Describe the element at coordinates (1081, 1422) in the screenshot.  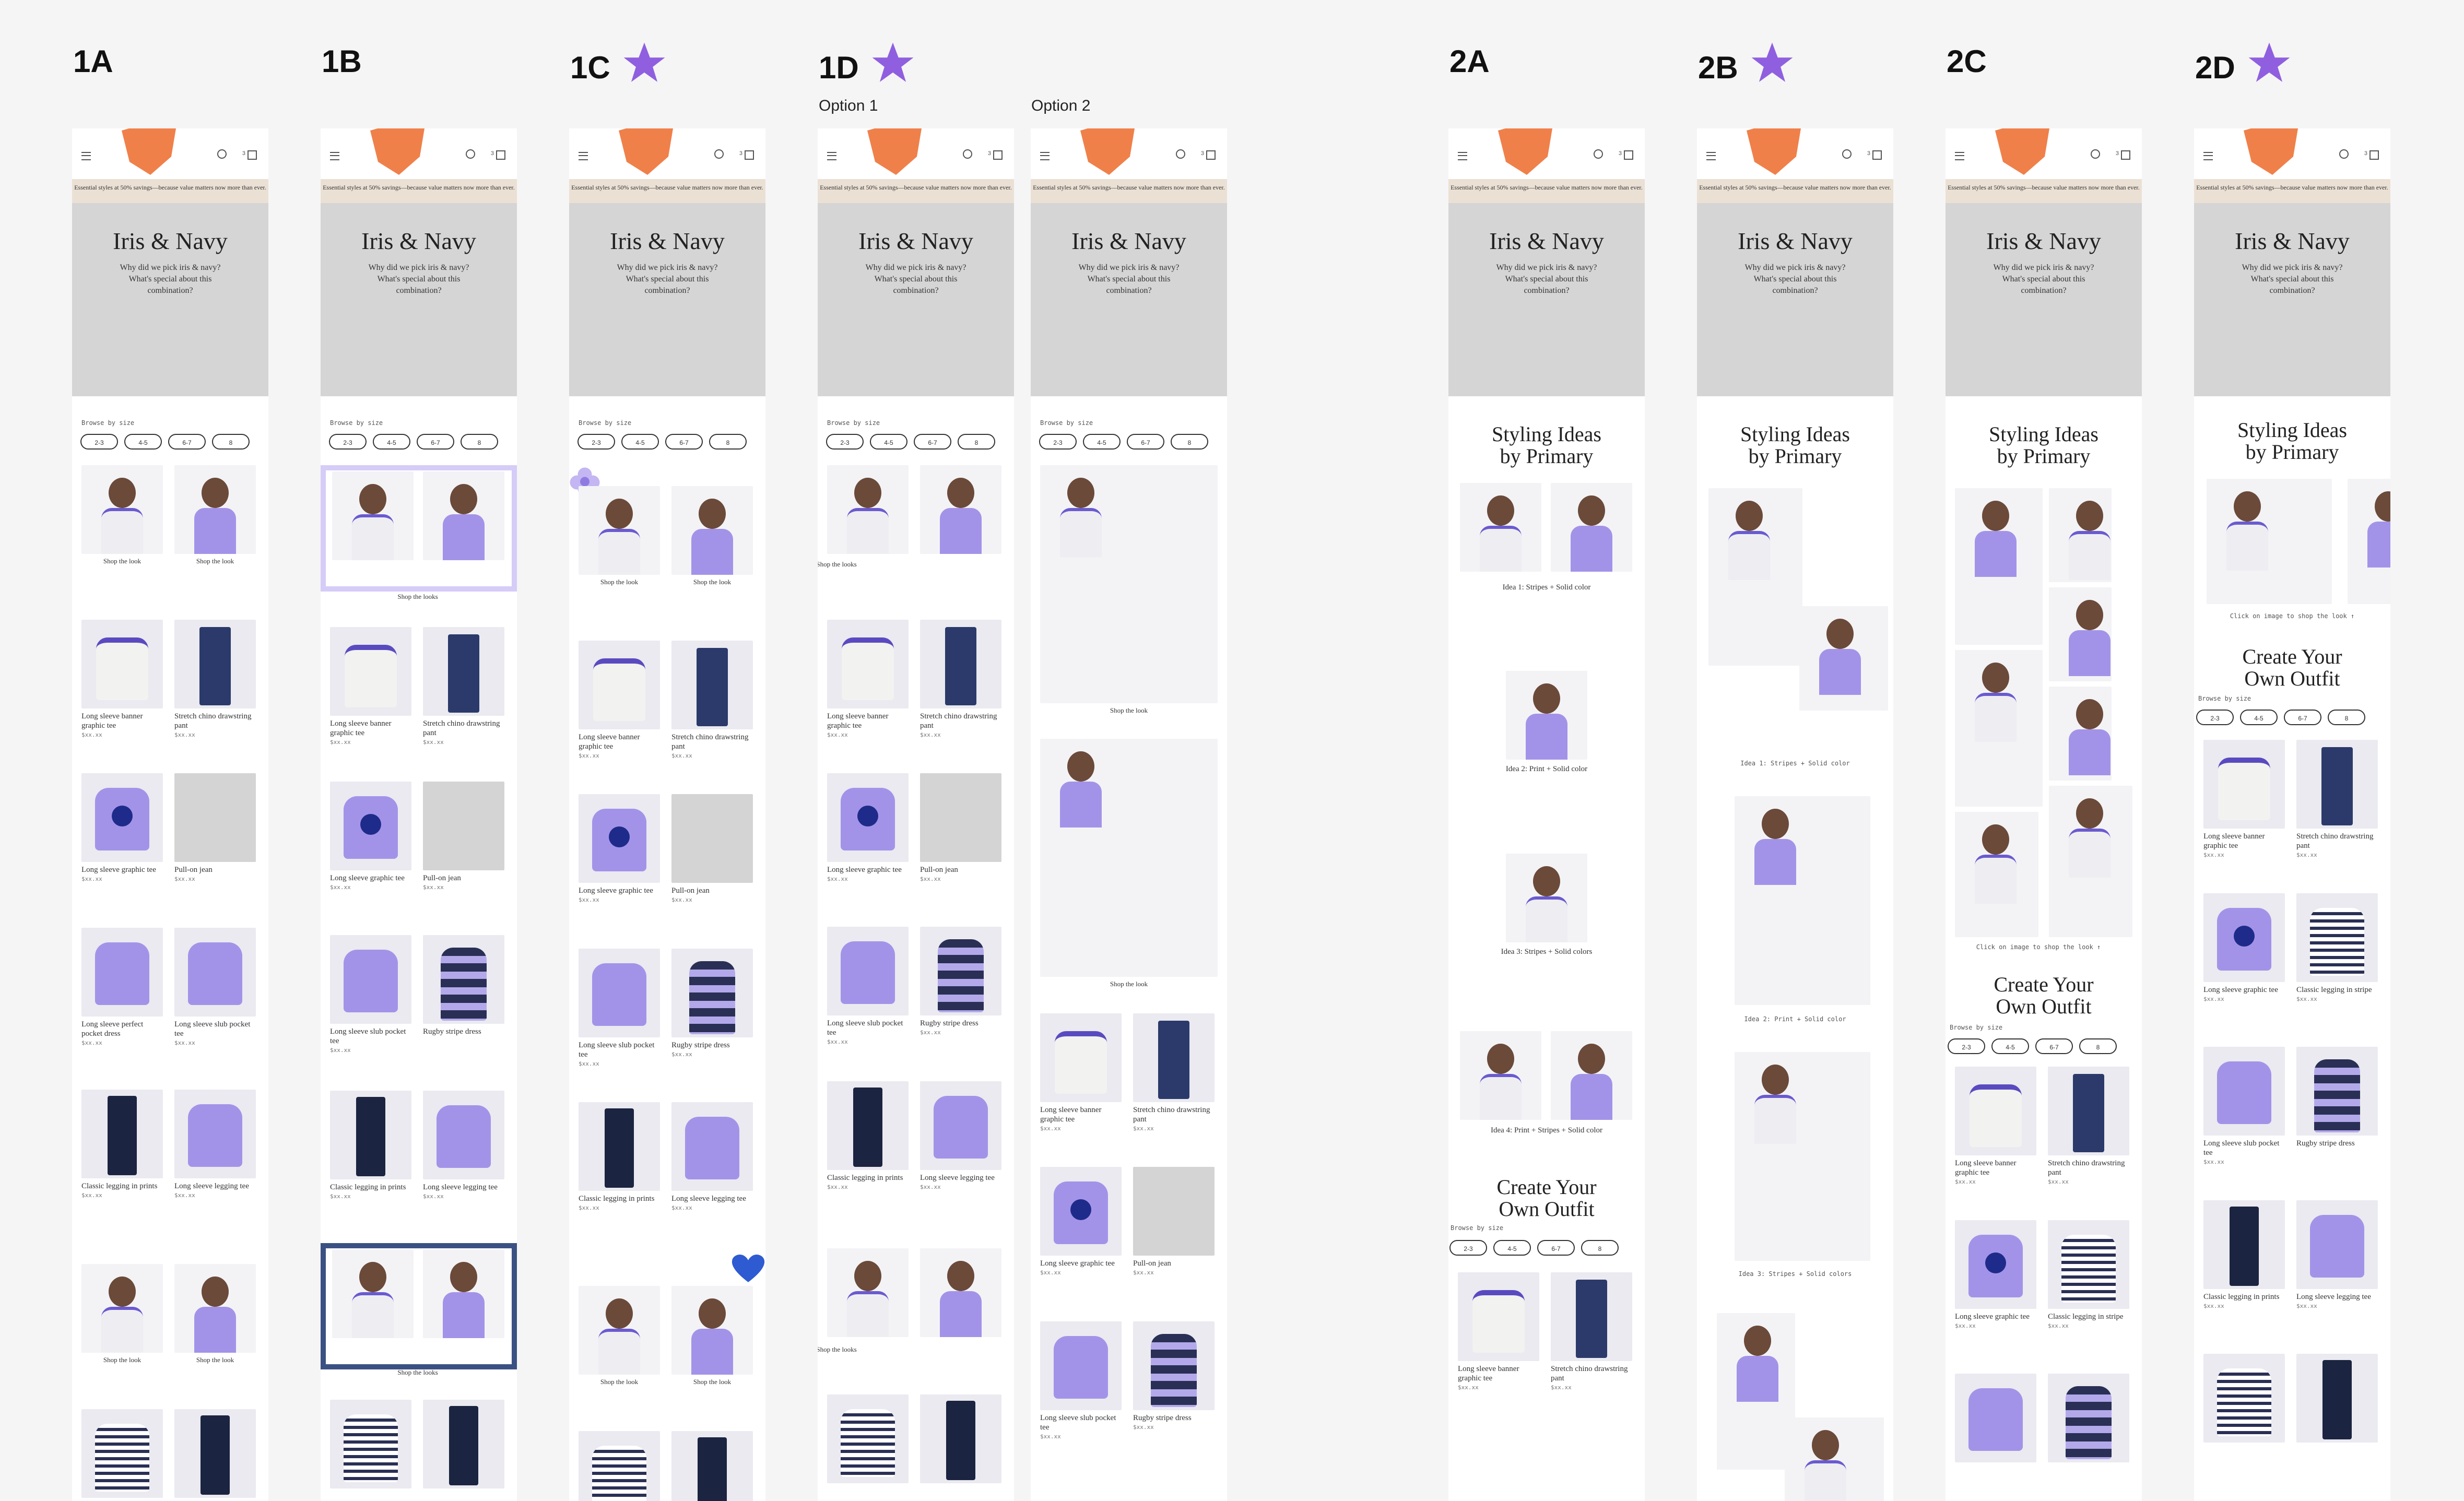
I see `product-name: Long sleeve slub pocket tee` at that location.